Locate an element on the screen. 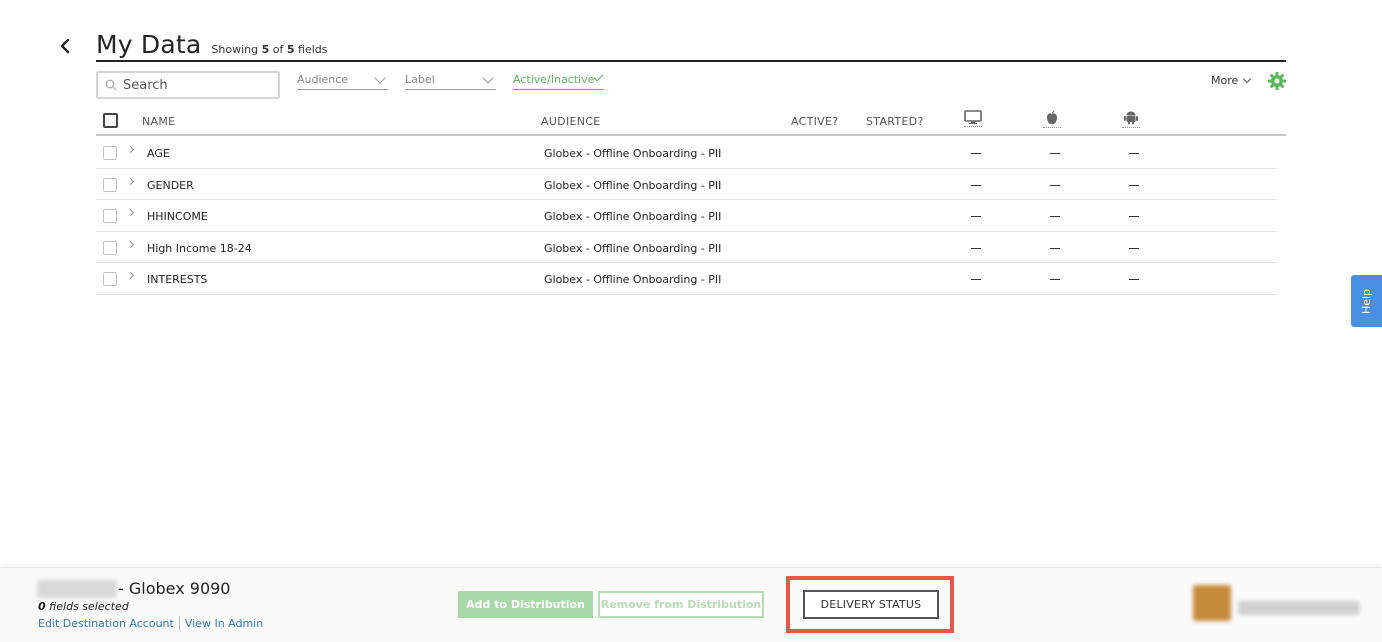 The width and height of the screenshot is (1382, 642). search-box is located at coordinates (188, 85).